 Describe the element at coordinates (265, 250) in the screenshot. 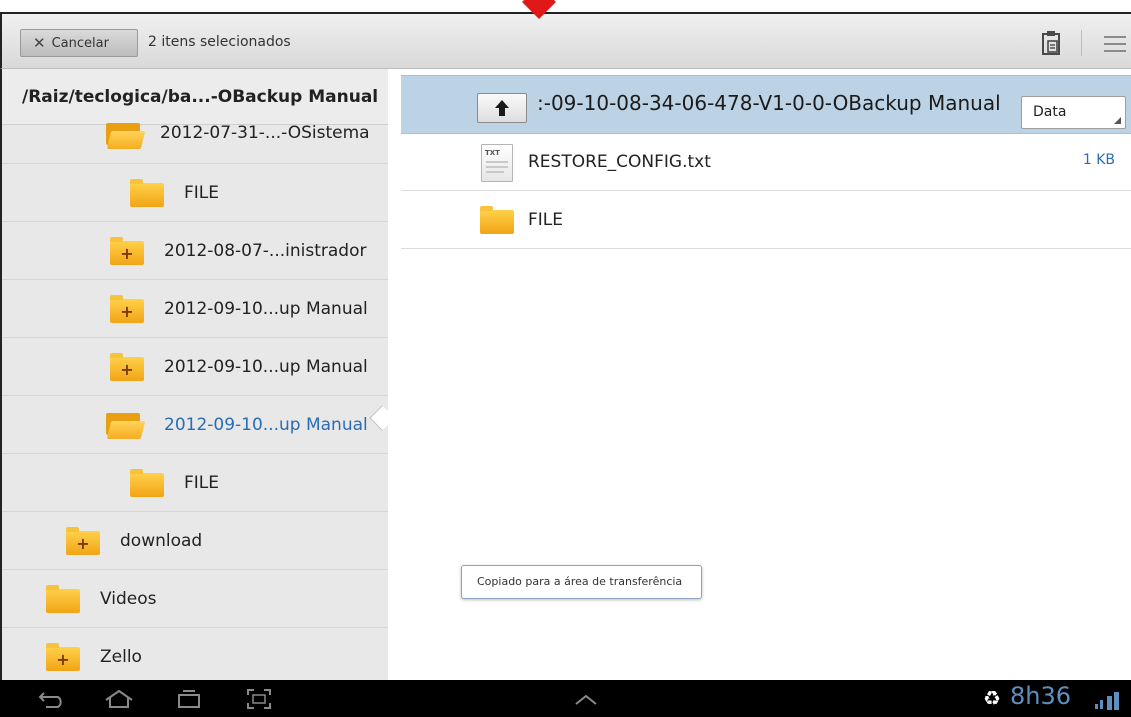

I see `tree-item-label: 2012-08-07-...inistrador` at that location.